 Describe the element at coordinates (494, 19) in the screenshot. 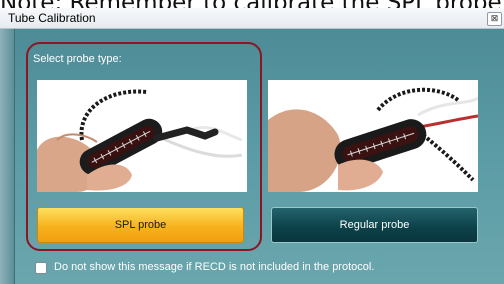

I see `close-icon: ⊠` at that location.